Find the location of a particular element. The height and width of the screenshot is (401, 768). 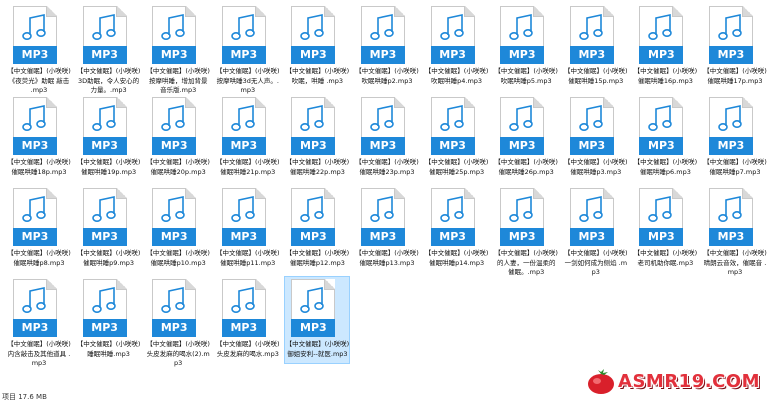

file-name: 【中文催眠】(小咲咲)催眠哄睡p10.mp3 is located at coordinates (178, 258).